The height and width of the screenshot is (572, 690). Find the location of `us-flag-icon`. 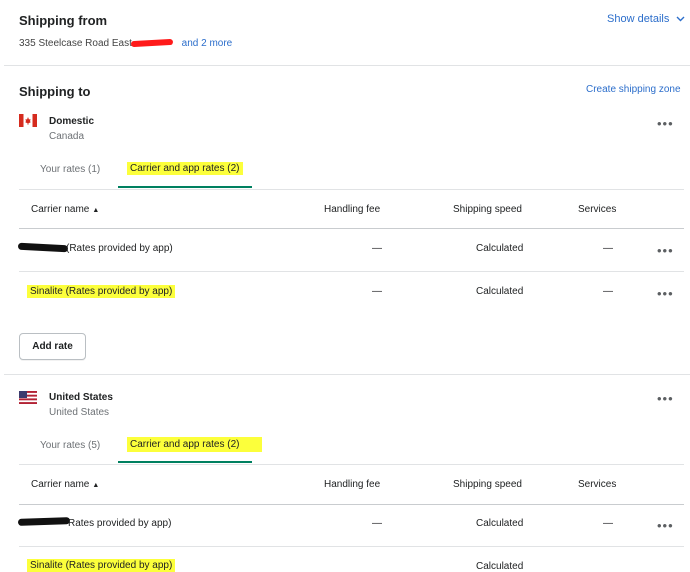

us-flag-icon is located at coordinates (28, 397).